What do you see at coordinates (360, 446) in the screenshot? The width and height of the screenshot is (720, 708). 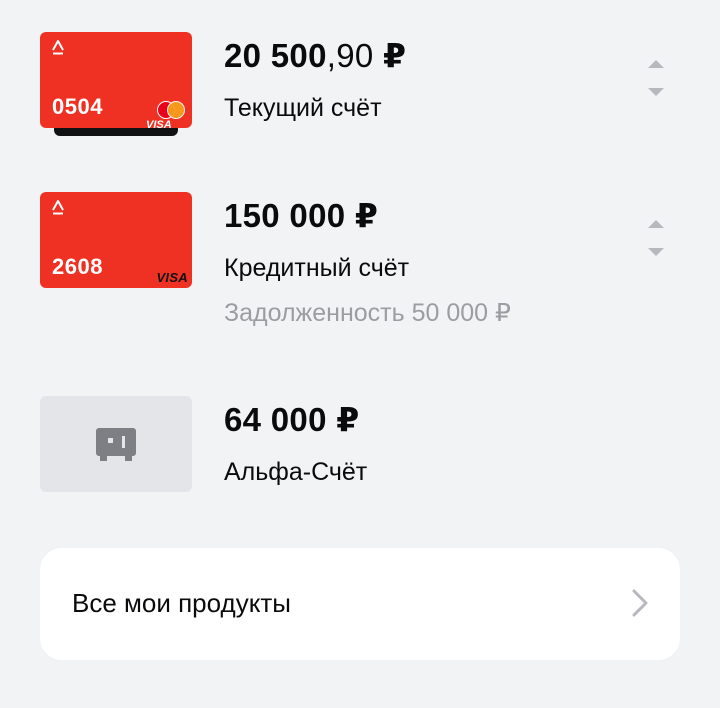 I see `account-row-alfa-savings: 64 000 ₽ Альфа-Счёт` at bounding box center [360, 446].